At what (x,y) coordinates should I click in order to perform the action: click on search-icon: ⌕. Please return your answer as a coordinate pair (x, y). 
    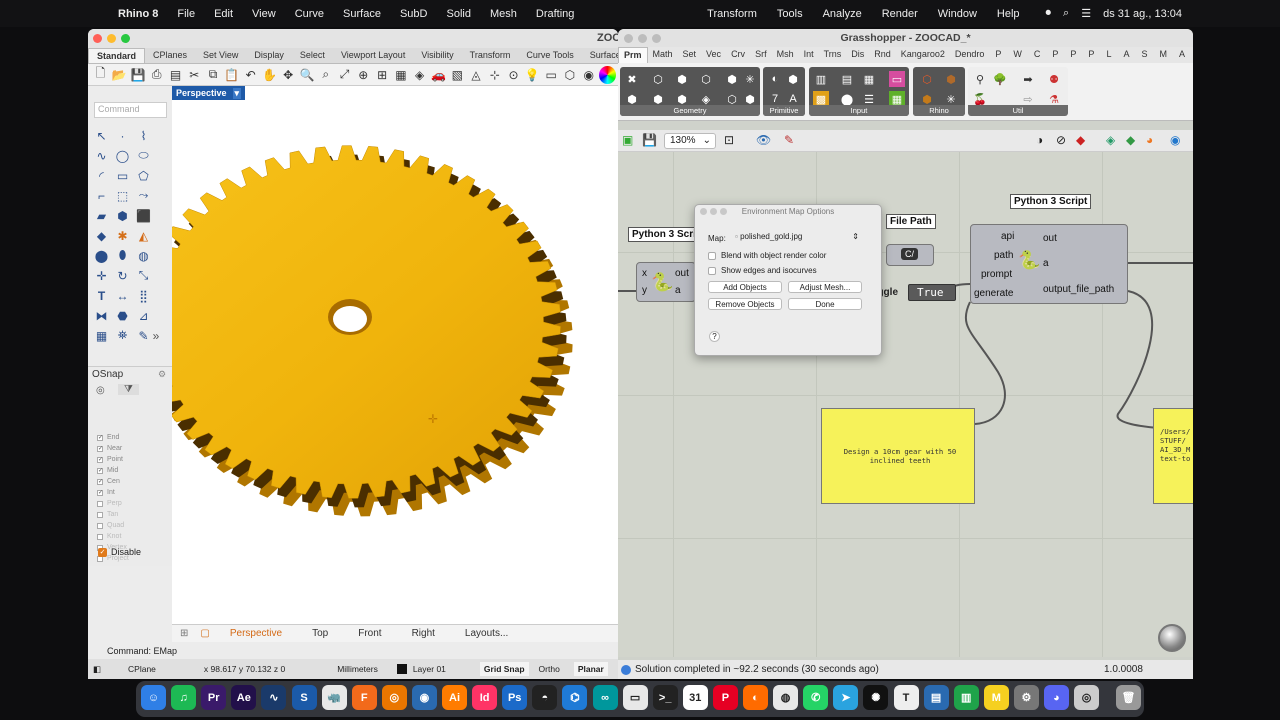
    Looking at the image, I should click on (1066, 13).